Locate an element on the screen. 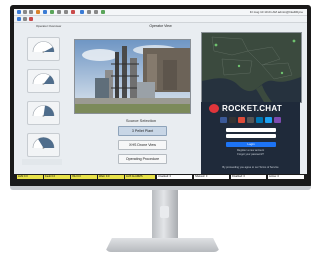 This screenshot has height=260, width=322. facebook-login-icon is located at coordinates (223, 120).